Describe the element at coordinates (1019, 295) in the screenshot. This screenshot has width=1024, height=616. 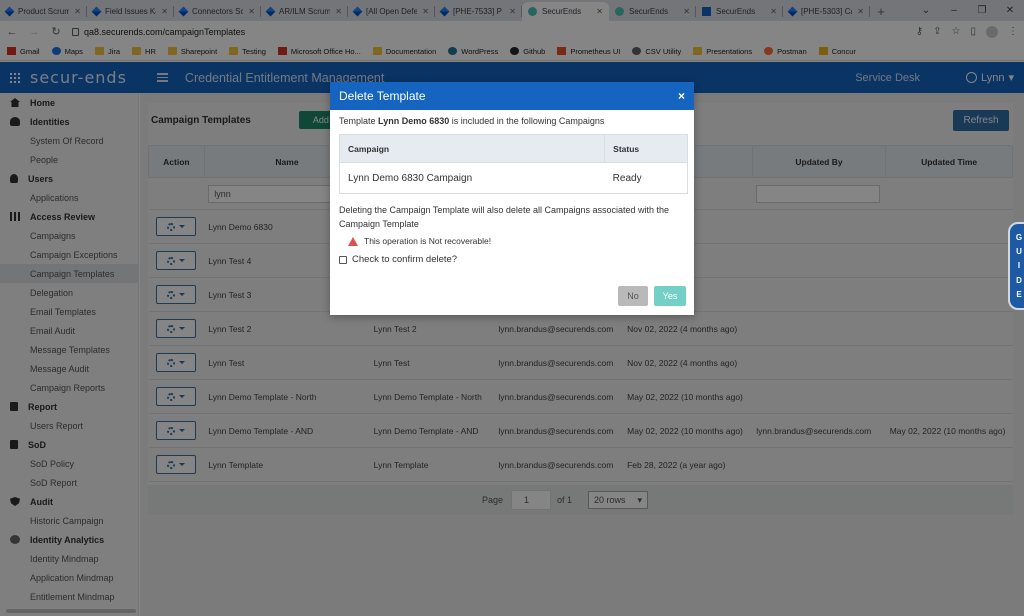
I see `guide-letter: E` at that location.